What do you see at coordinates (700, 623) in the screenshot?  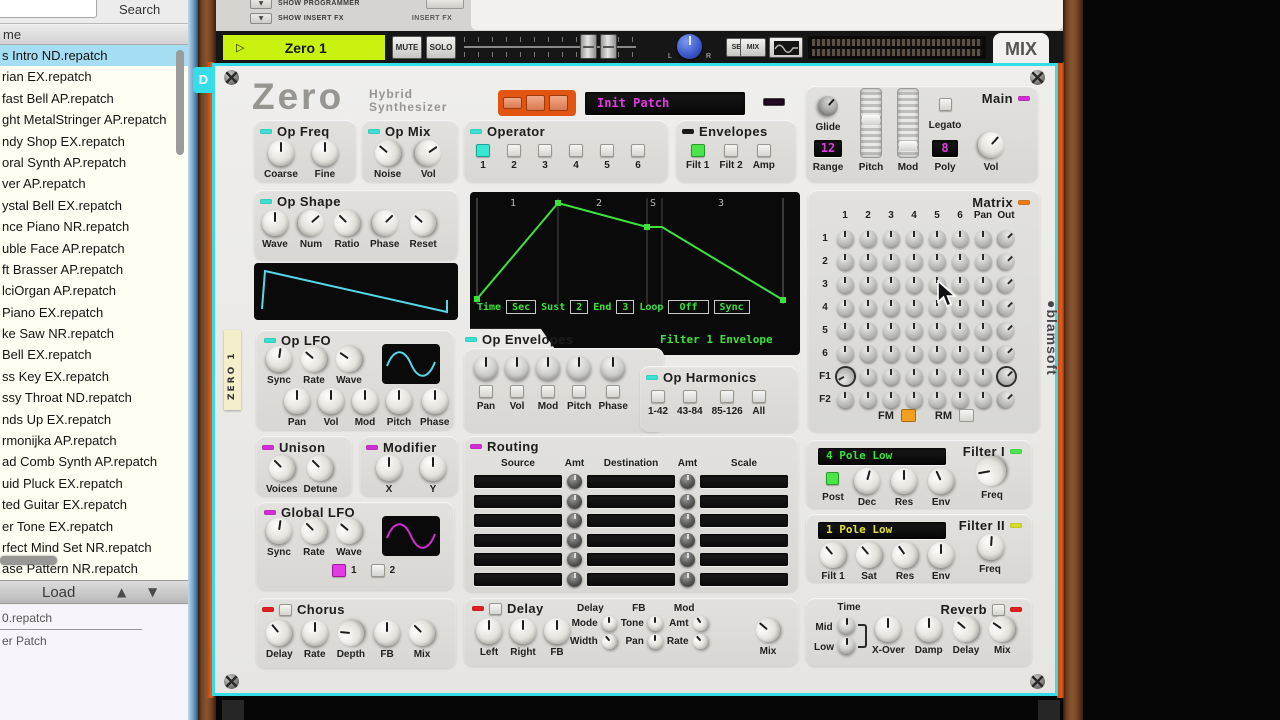 I see `amt-knob` at bounding box center [700, 623].